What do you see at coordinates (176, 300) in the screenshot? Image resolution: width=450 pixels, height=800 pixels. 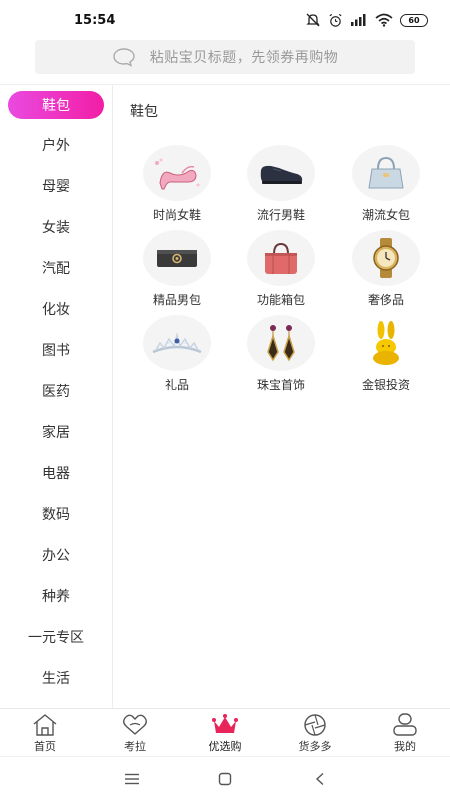 I see `category-label: 精品男包` at bounding box center [176, 300].